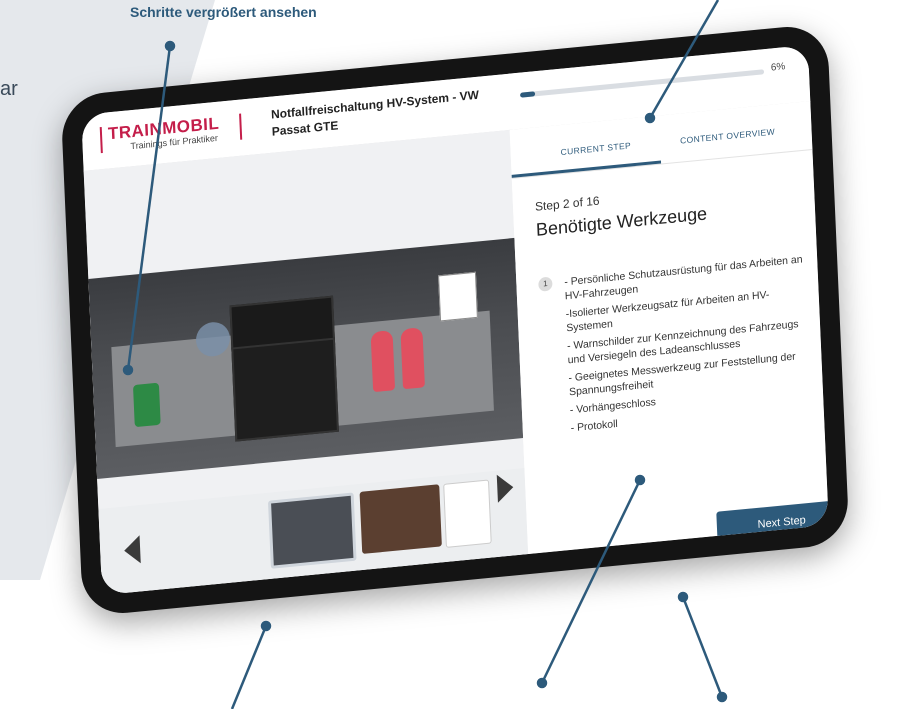 This screenshot has height=714, width=908. What do you see at coordinates (595, 148) in the screenshot?
I see `tab-current-step: CURRENT STEP` at bounding box center [595, 148].